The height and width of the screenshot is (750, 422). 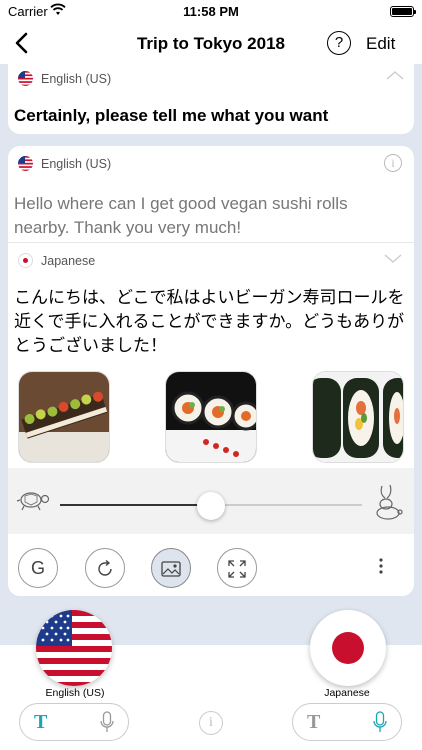 I want to click on fullscreen-button, so click(x=237, y=568).